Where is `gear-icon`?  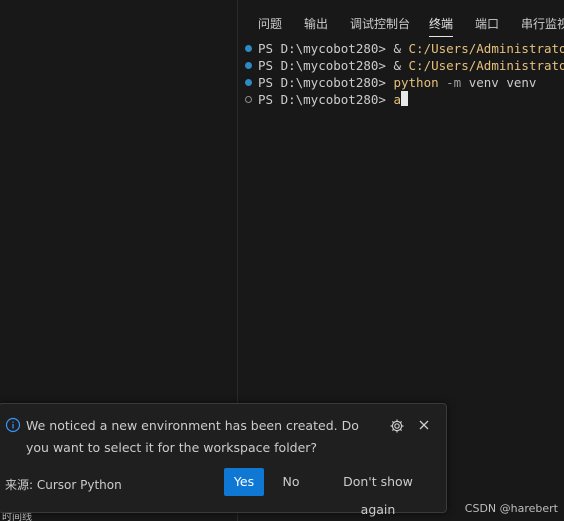
gear-icon is located at coordinates (397, 426).